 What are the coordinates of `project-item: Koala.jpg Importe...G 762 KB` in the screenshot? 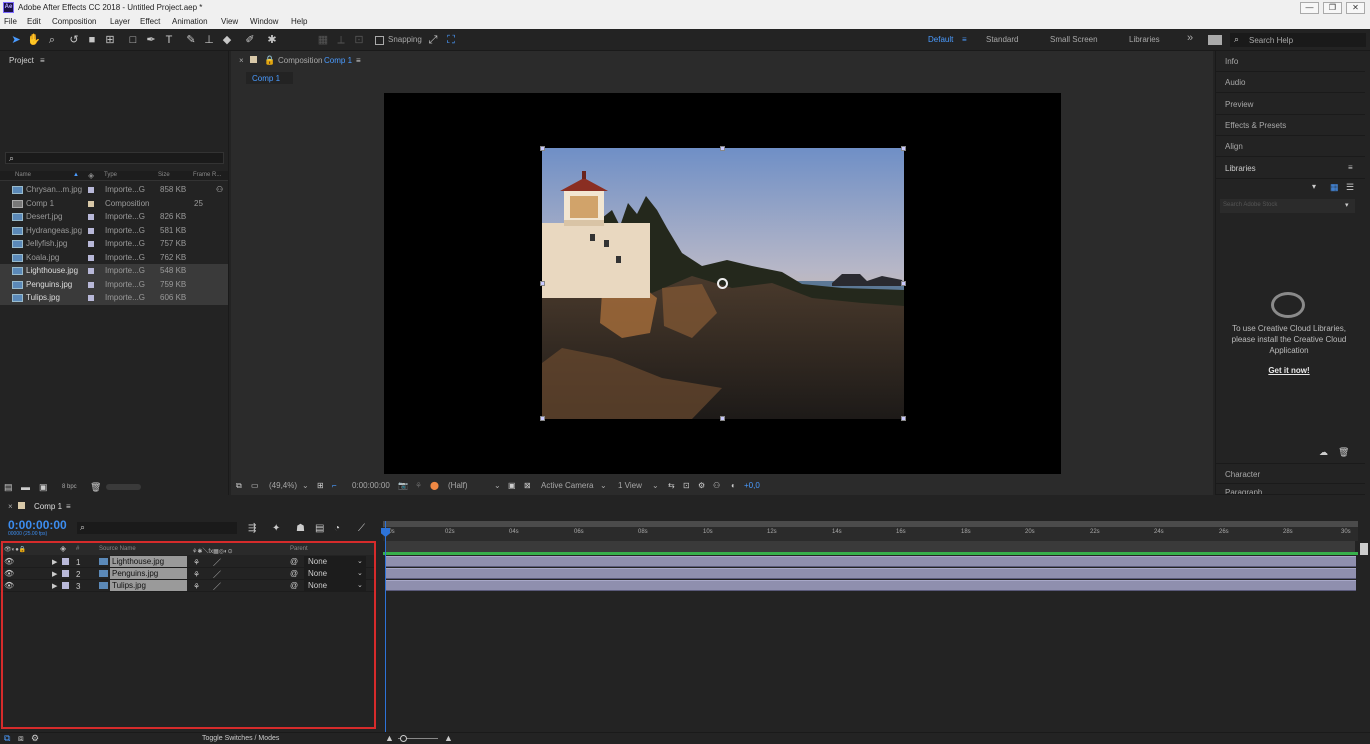 It's located at (114, 258).